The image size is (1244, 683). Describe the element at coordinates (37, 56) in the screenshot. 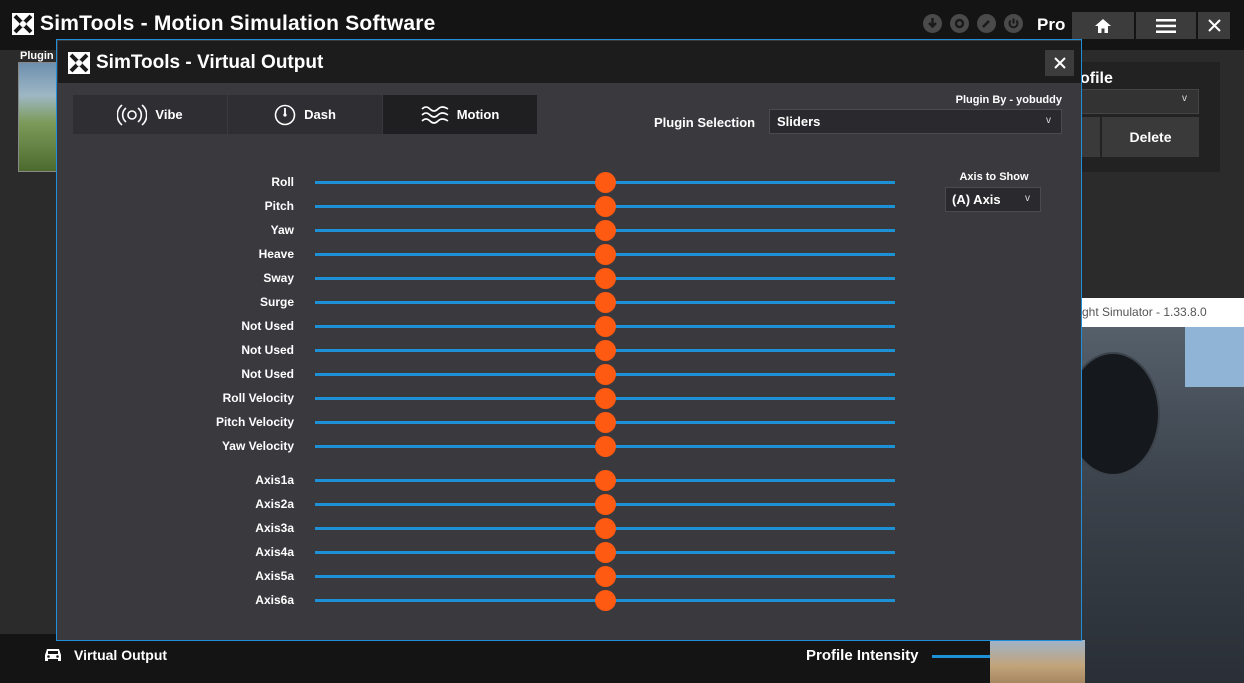

I see `plugin-tab-label: Plugin` at that location.